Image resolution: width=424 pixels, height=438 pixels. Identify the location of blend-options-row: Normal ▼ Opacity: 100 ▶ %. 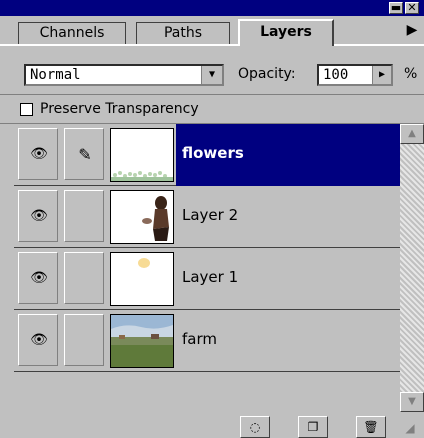
(212, 70).